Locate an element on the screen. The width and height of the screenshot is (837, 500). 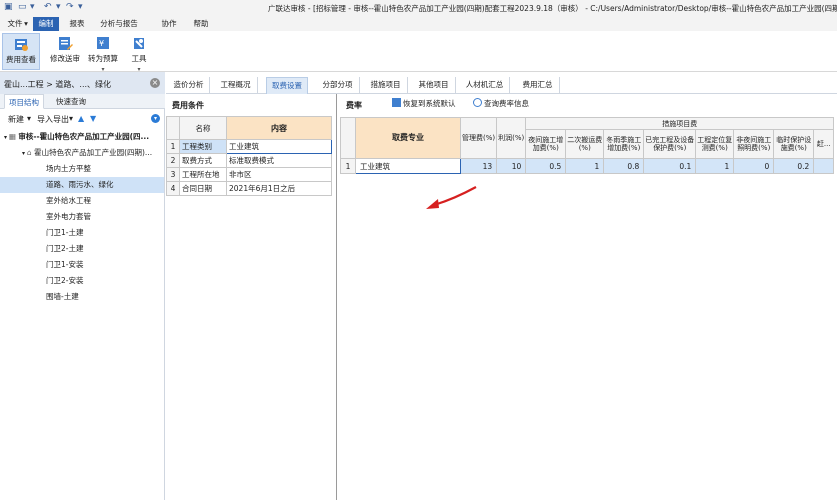
tree-item: 门卫2-安装 is located at coordinates (82, 281).